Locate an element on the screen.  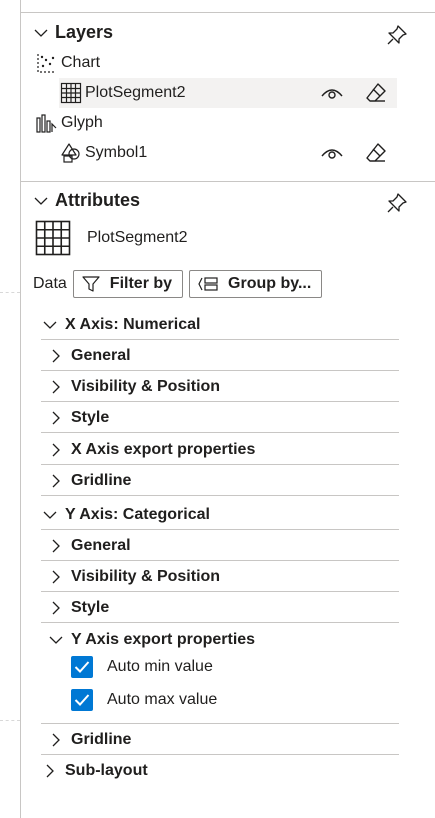
layers-header: Layers is located at coordinates (73, 32).